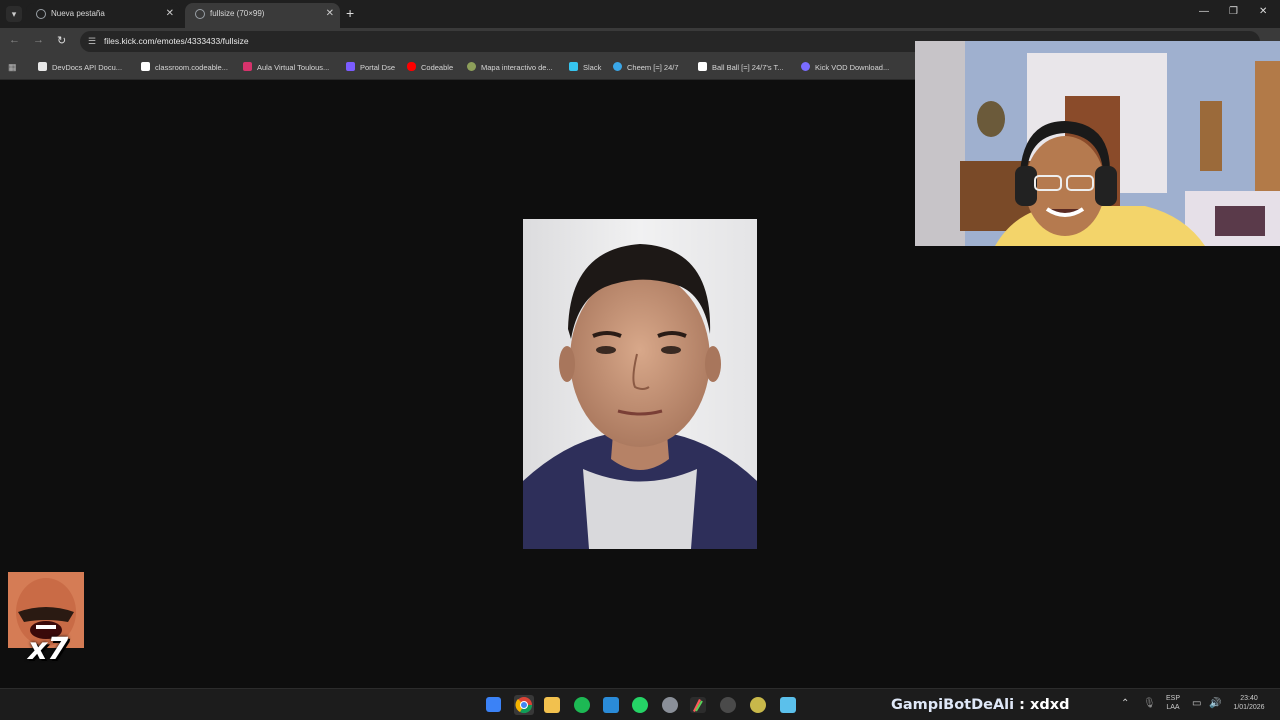 The width and height of the screenshot is (1280, 720). I want to click on bookmark-portal-dse: Portal Dse, so click(370, 67).